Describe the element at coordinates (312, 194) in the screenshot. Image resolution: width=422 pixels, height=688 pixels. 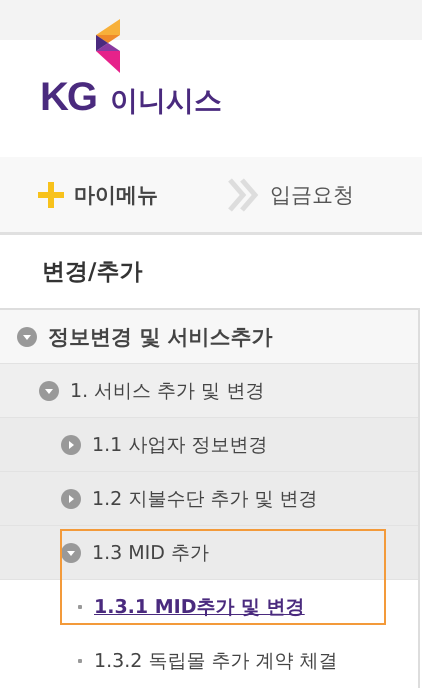
I see `breadcrumb-link: 입금요청` at that location.